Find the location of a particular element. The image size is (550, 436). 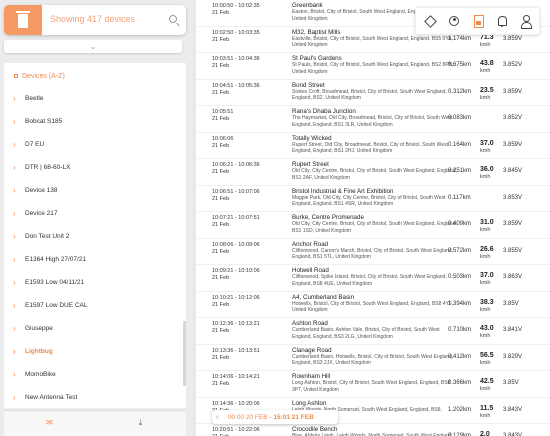

device-list-item: › Giuseppe is located at coordinates (95, 328).